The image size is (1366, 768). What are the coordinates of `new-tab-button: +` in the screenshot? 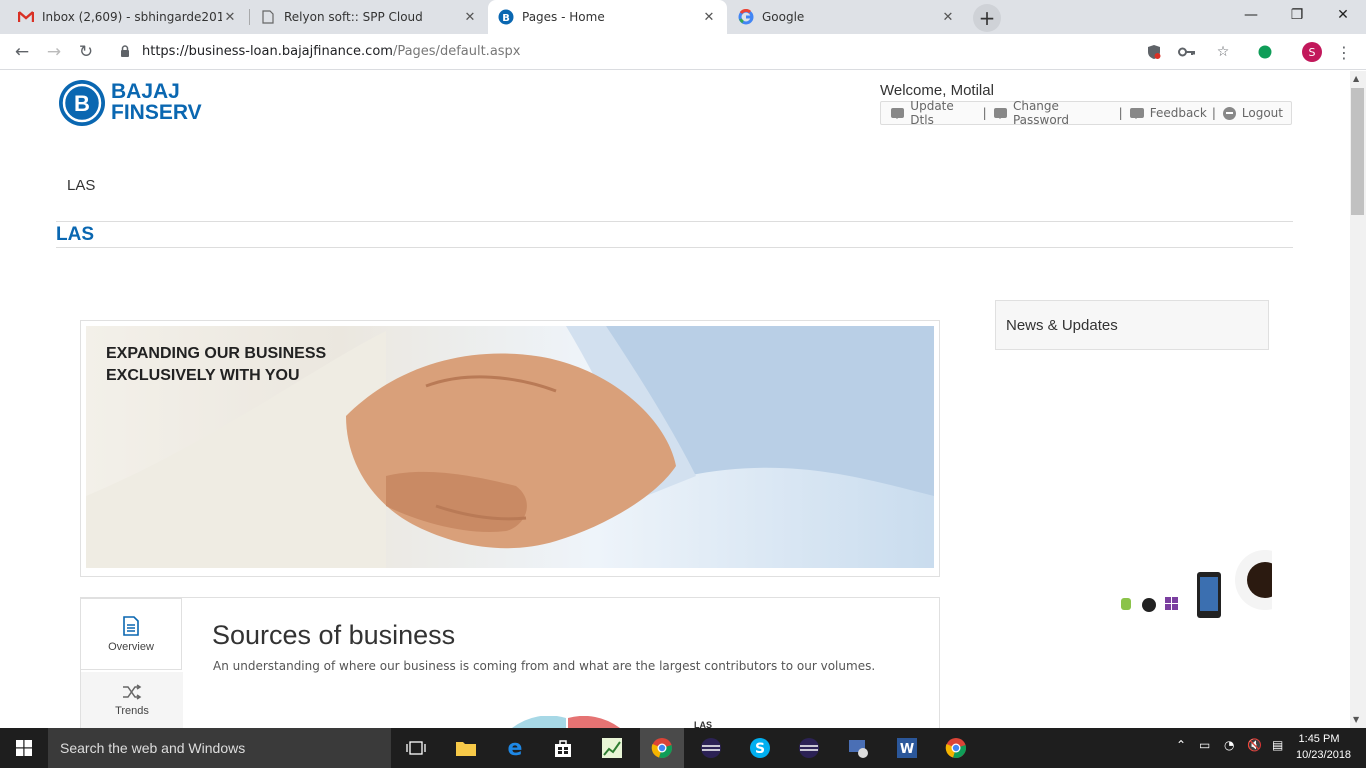 It's located at (987, 18).